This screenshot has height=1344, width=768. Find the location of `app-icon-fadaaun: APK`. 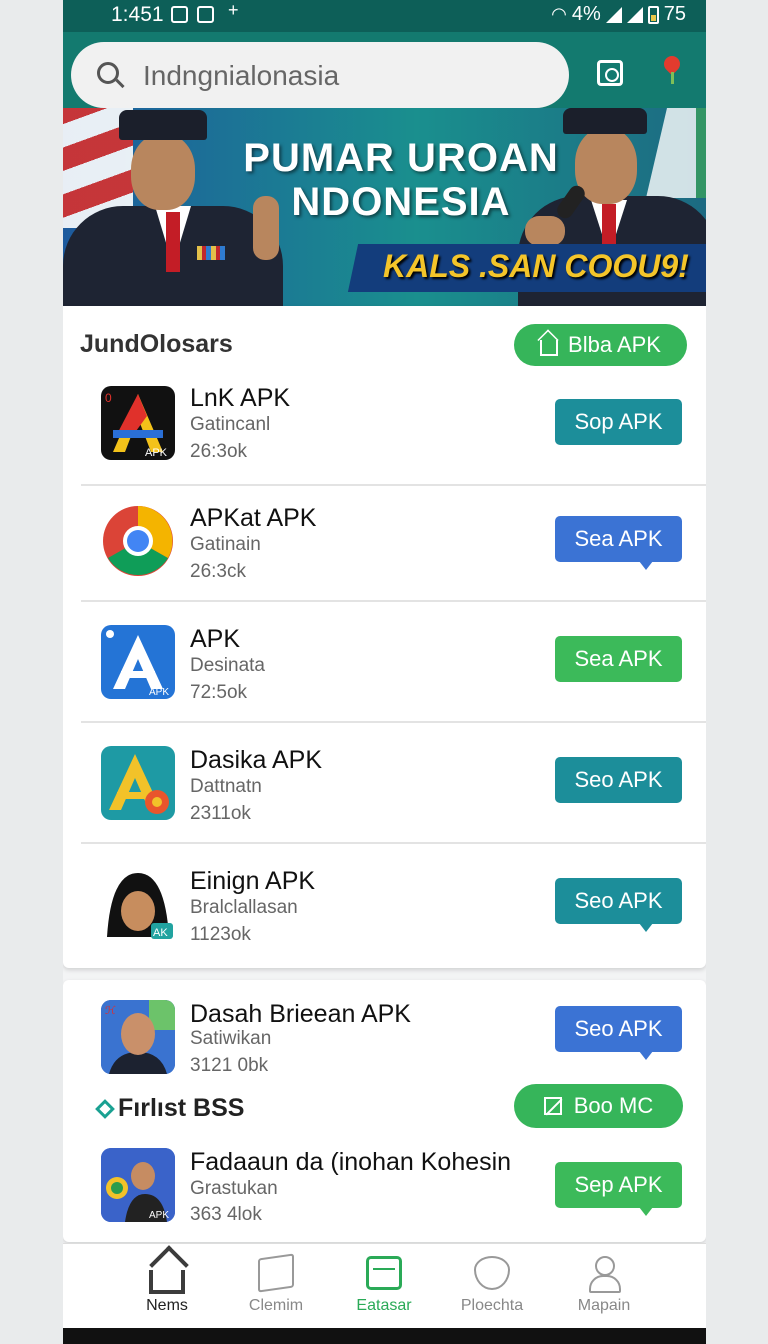

app-icon-fadaaun: APK is located at coordinates (138, 1185).